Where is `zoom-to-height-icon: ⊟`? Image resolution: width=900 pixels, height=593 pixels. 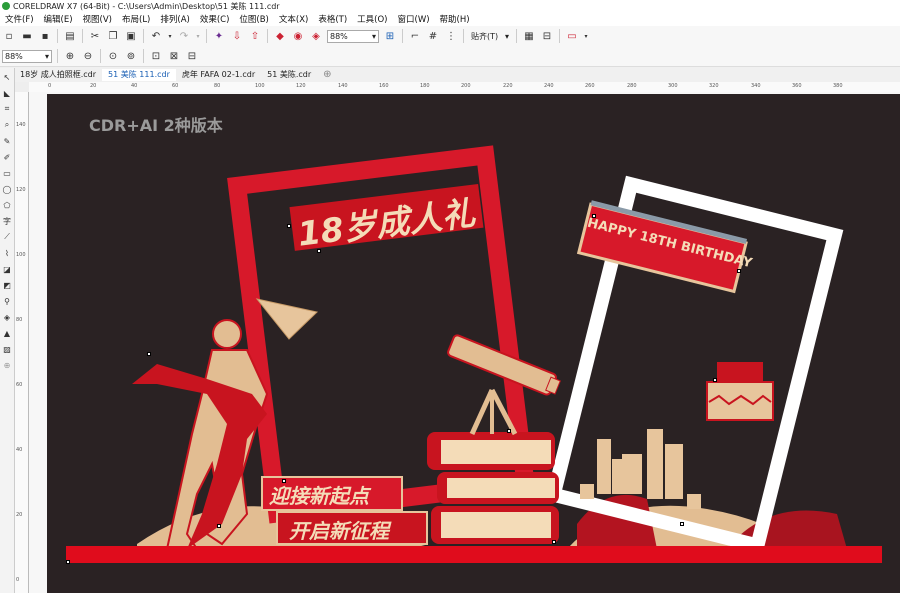
zoom-to-height-icon: ⊟ is located at coordinates (192, 56).